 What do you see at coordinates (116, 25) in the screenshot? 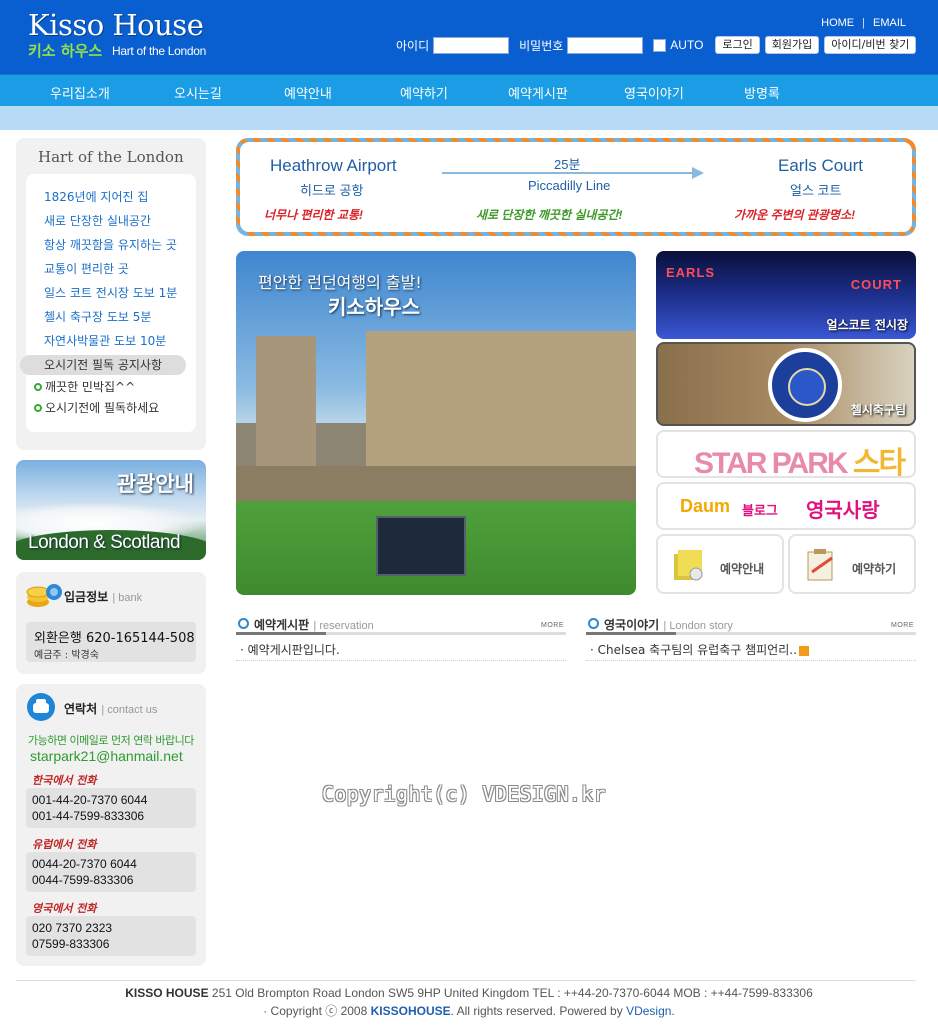
I see `logo: Kisso House` at bounding box center [116, 25].